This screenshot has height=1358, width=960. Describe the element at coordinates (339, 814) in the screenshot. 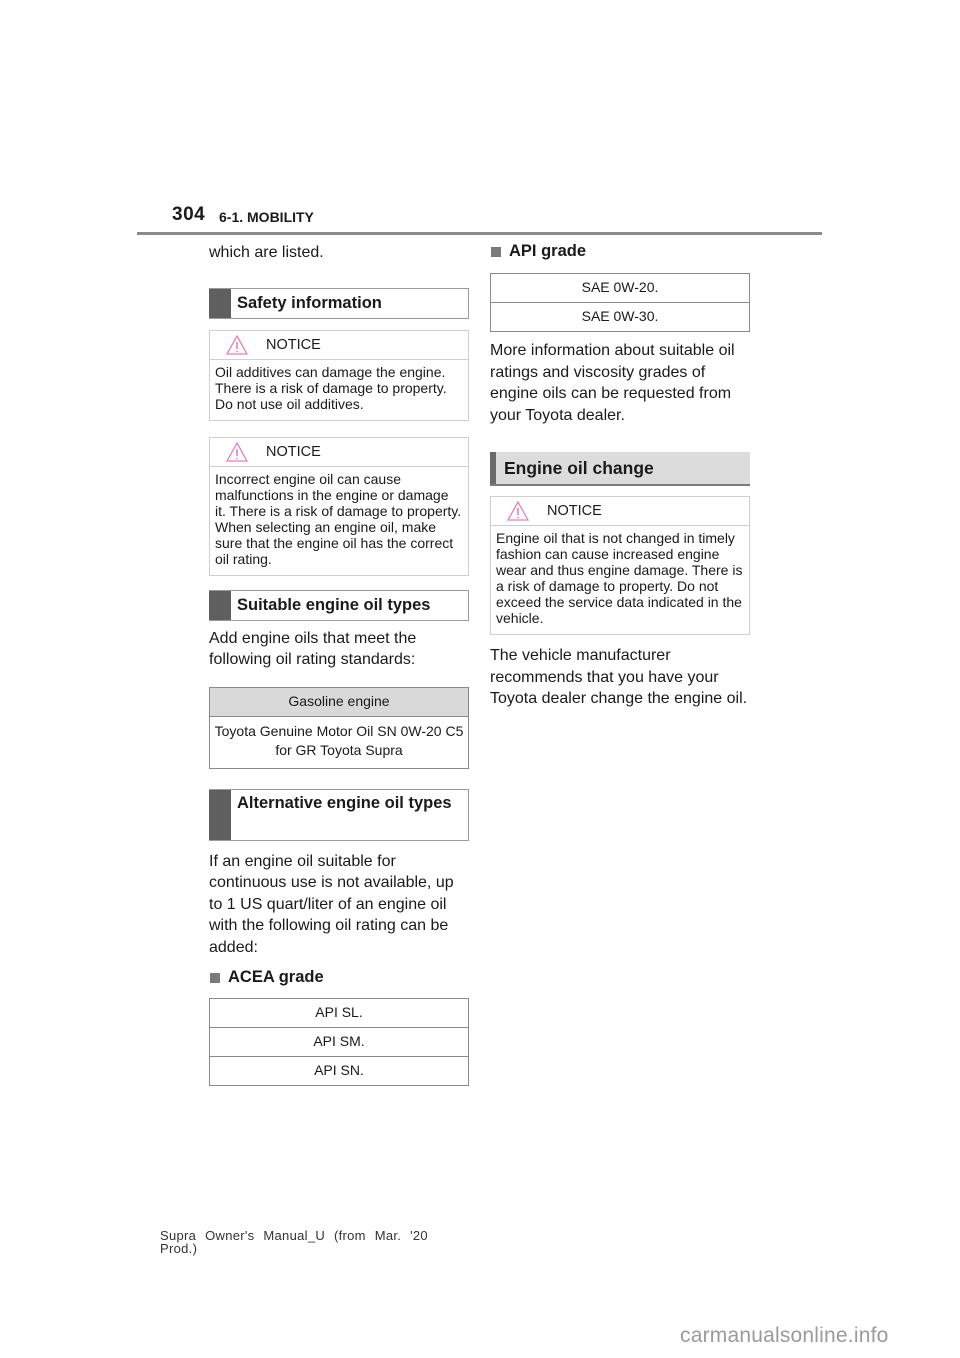

I see `alternative-oil-heading: Alternative engine oil types` at that location.